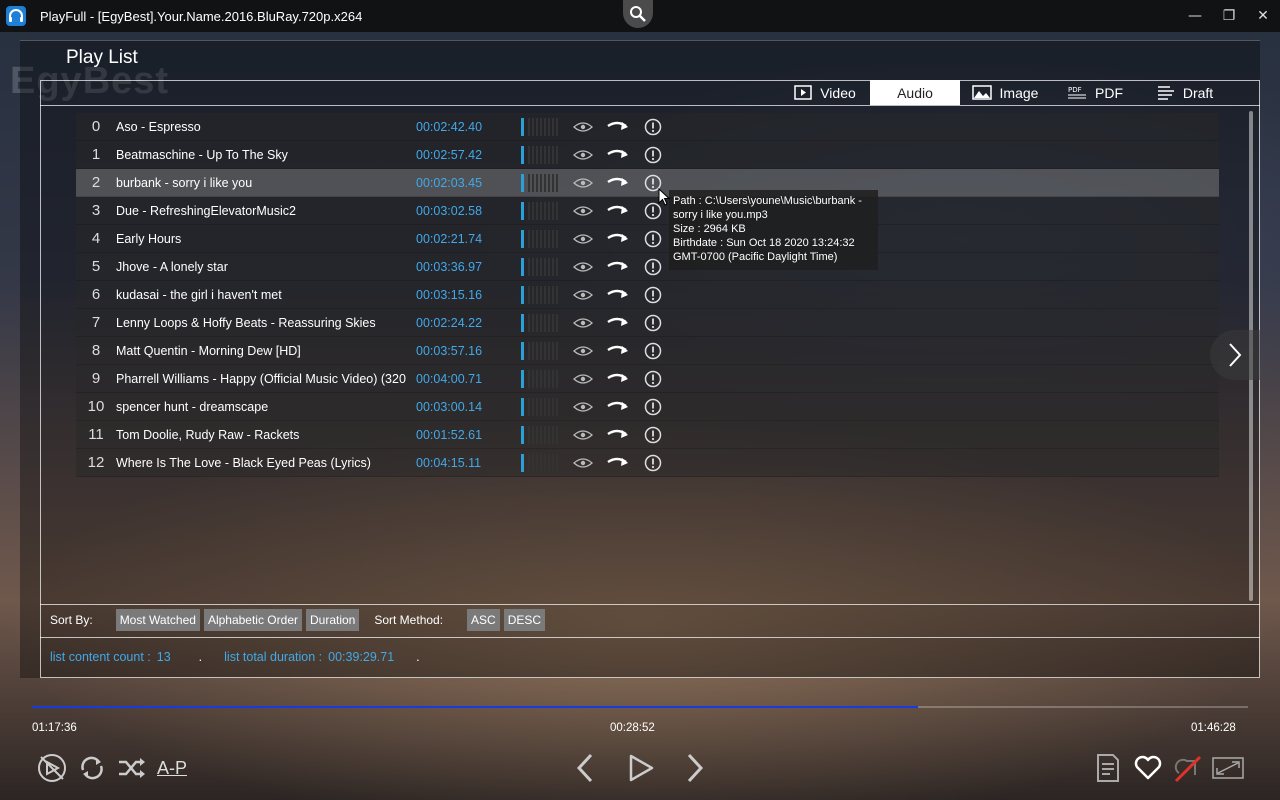 Image resolution: width=1280 pixels, height=800 pixels. Describe the element at coordinates (157, 620) in the screenshot. I see `sort-most-watched-button: Most Watched` at that location.